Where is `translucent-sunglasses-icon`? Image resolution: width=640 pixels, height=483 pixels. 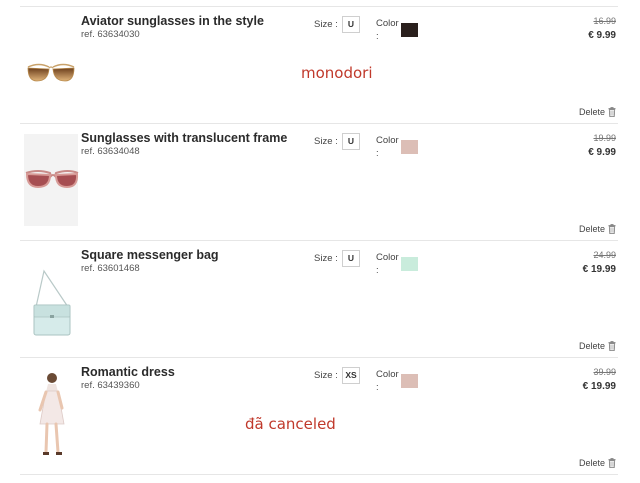 translucent-sunglasses-icon is located at coordinates (51, 180).